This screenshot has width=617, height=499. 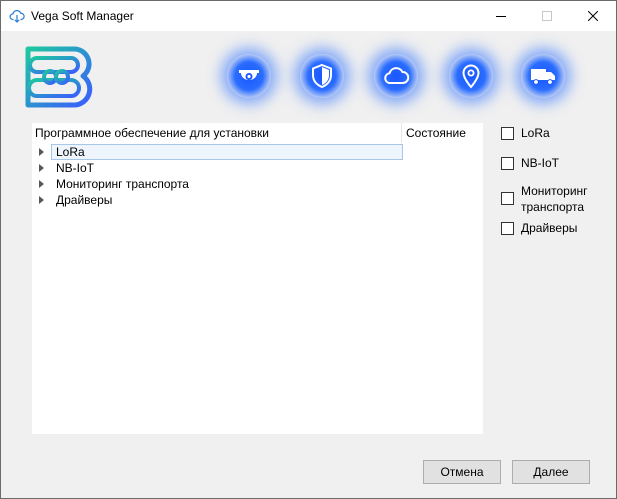 I want to click on cloud-icon, so click(x=397, y=75).